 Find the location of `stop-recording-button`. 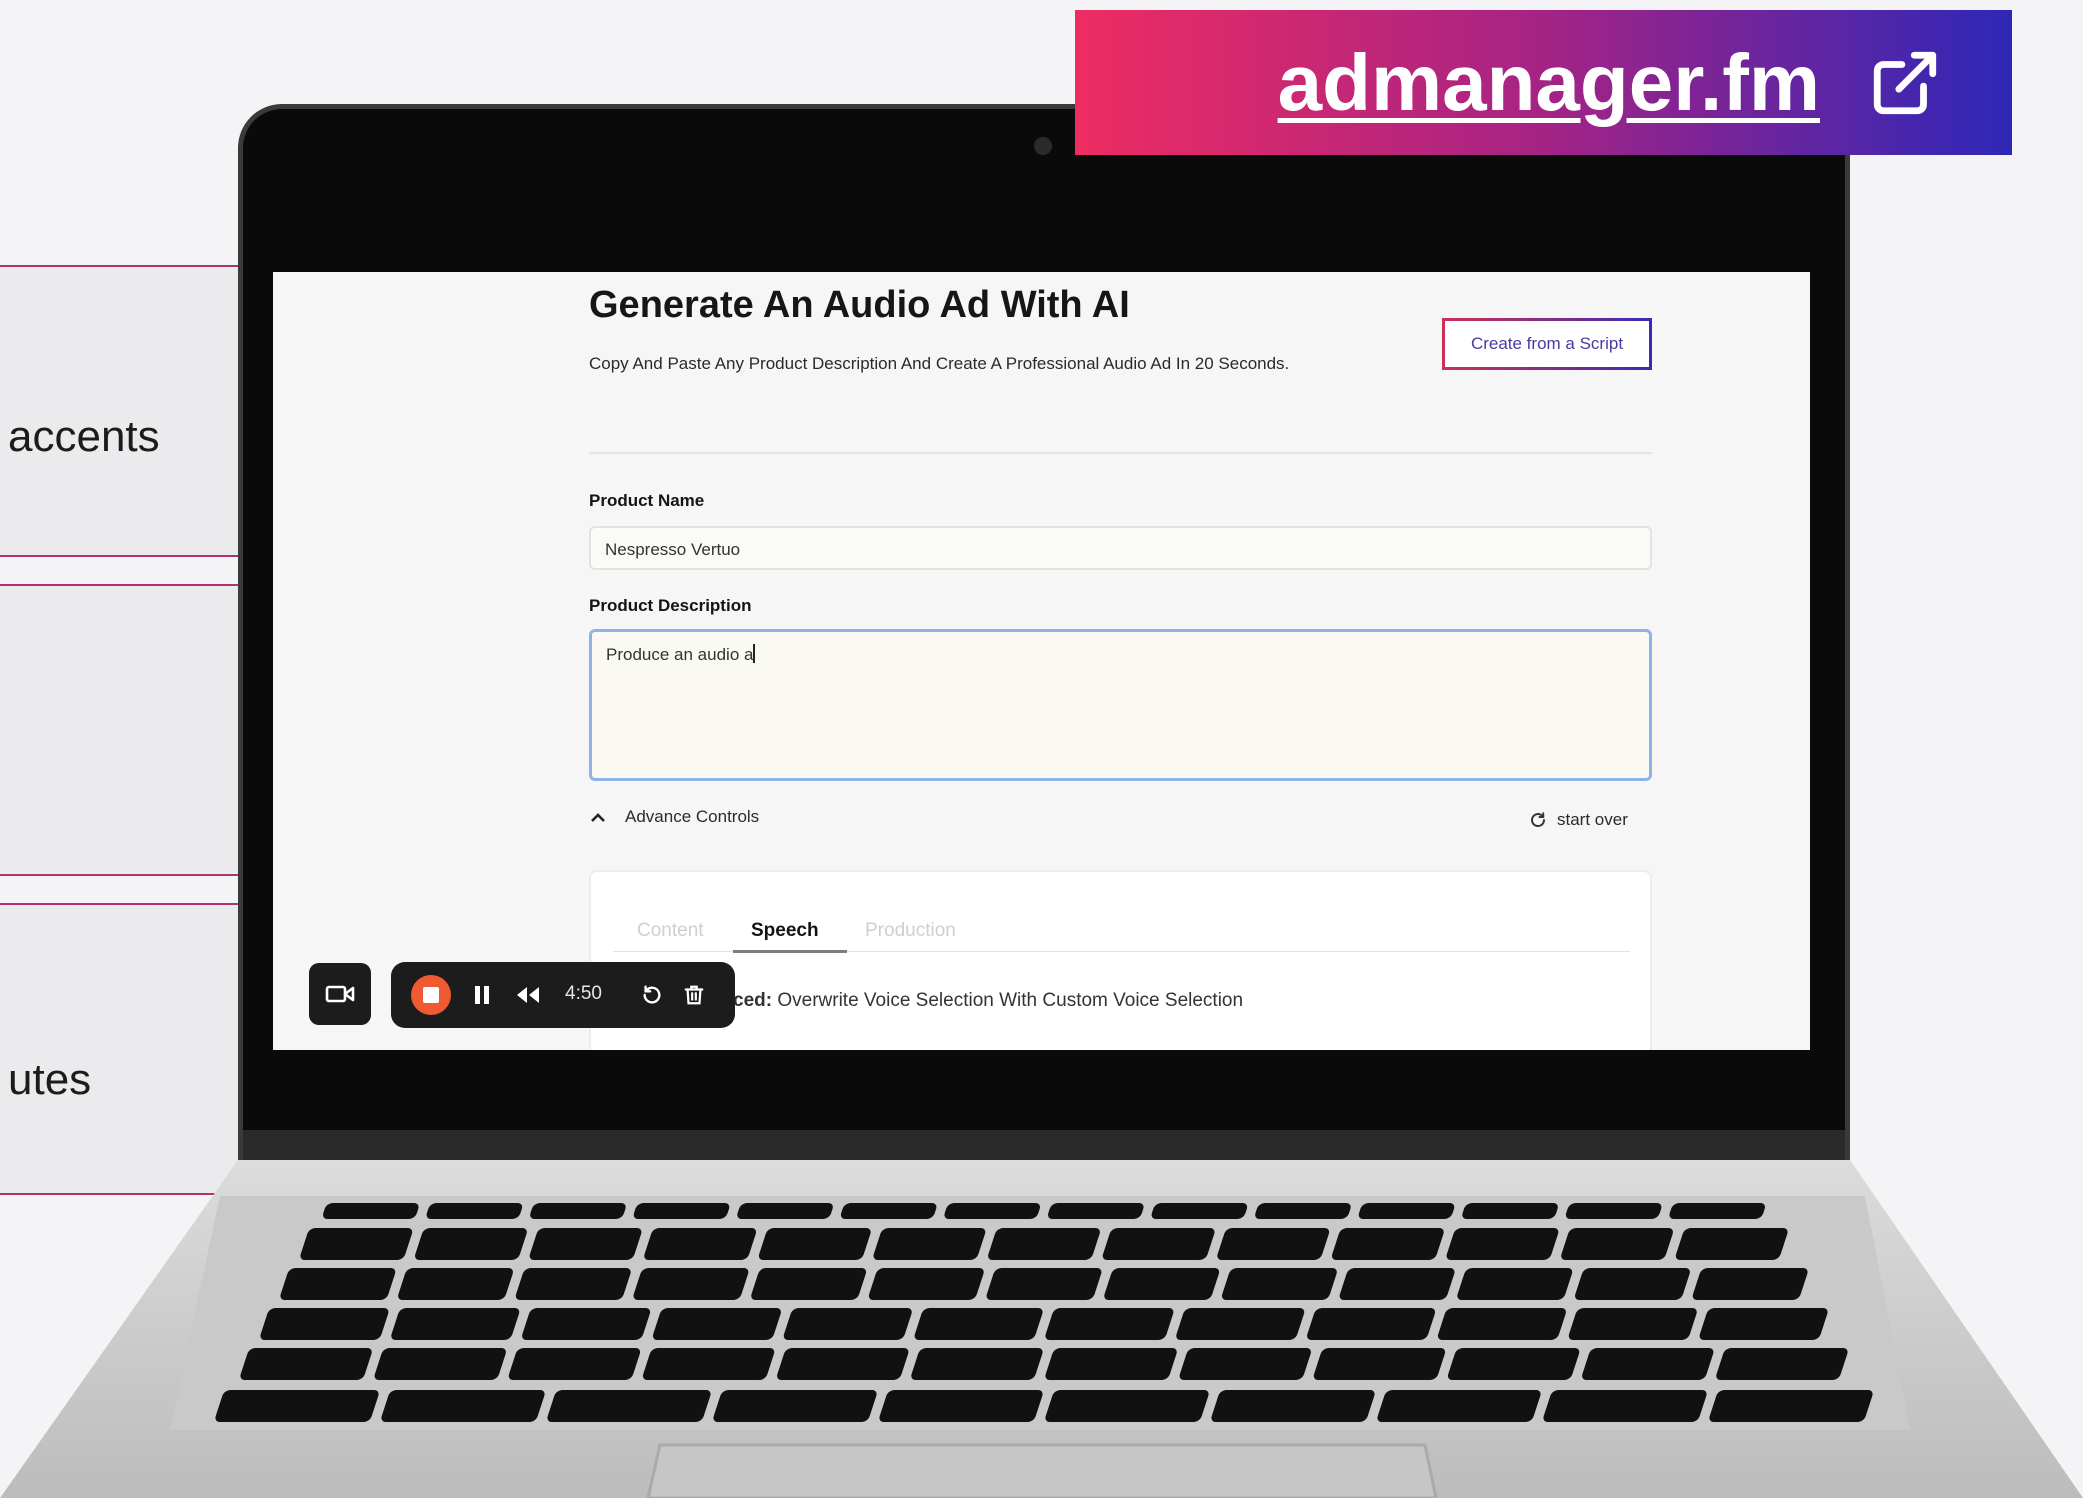

stop-recording-button is located at coordinates (431, 995).